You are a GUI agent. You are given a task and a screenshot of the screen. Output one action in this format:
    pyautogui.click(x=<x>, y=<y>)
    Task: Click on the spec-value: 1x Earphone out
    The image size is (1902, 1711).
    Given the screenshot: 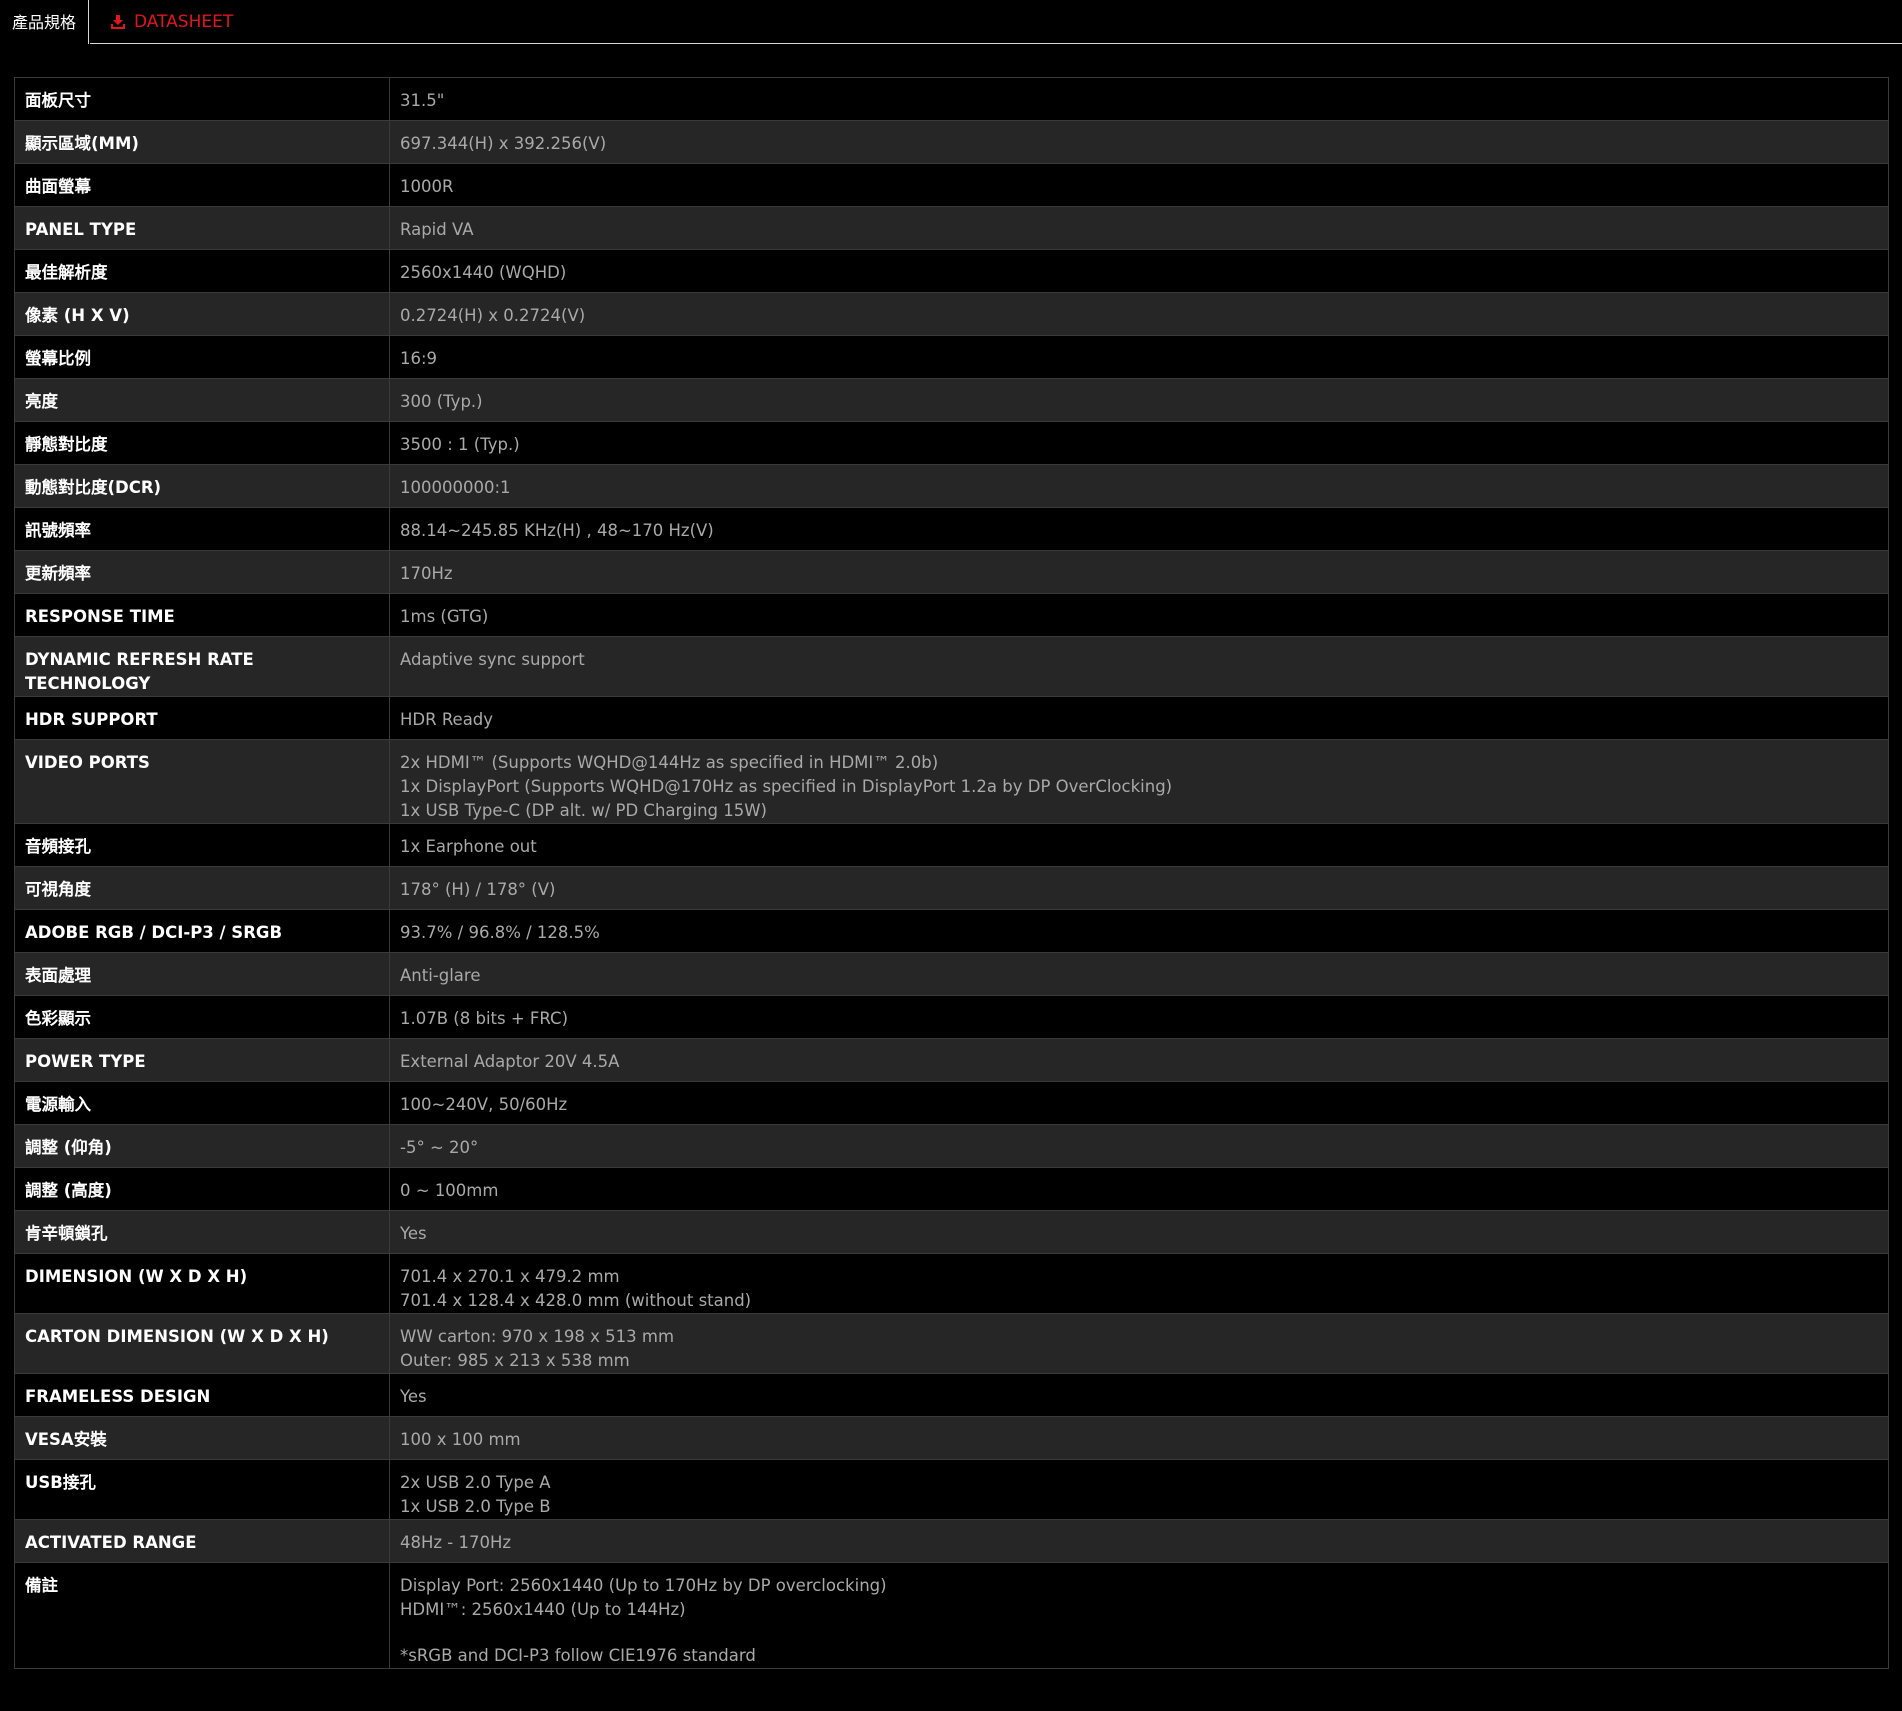 What is the action you would take?
    pyautogui.click(x=1139, y=845)
    